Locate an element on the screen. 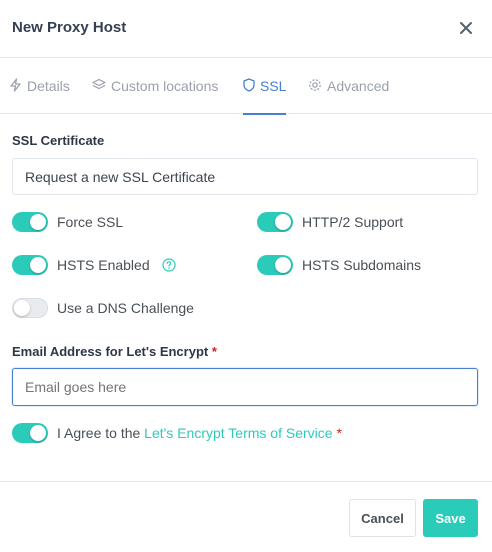 Image resolution: width=492 pixels, height=552 pixels. save-button: Save is located at coordinates (450, 518).